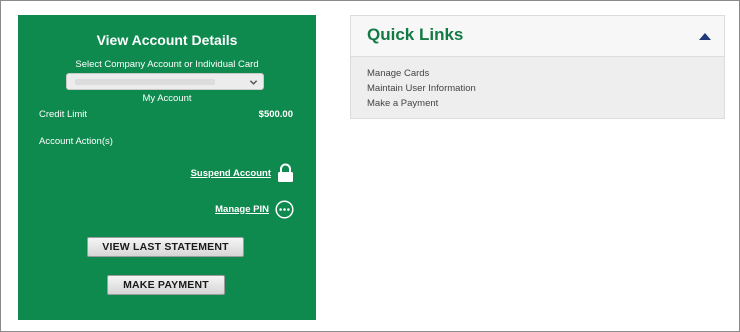 The image size is (740, 332). What do you see at coordinates (705, 36) in the screenshot?
I see `caret-up-icon` at bounding box center [705, 36].